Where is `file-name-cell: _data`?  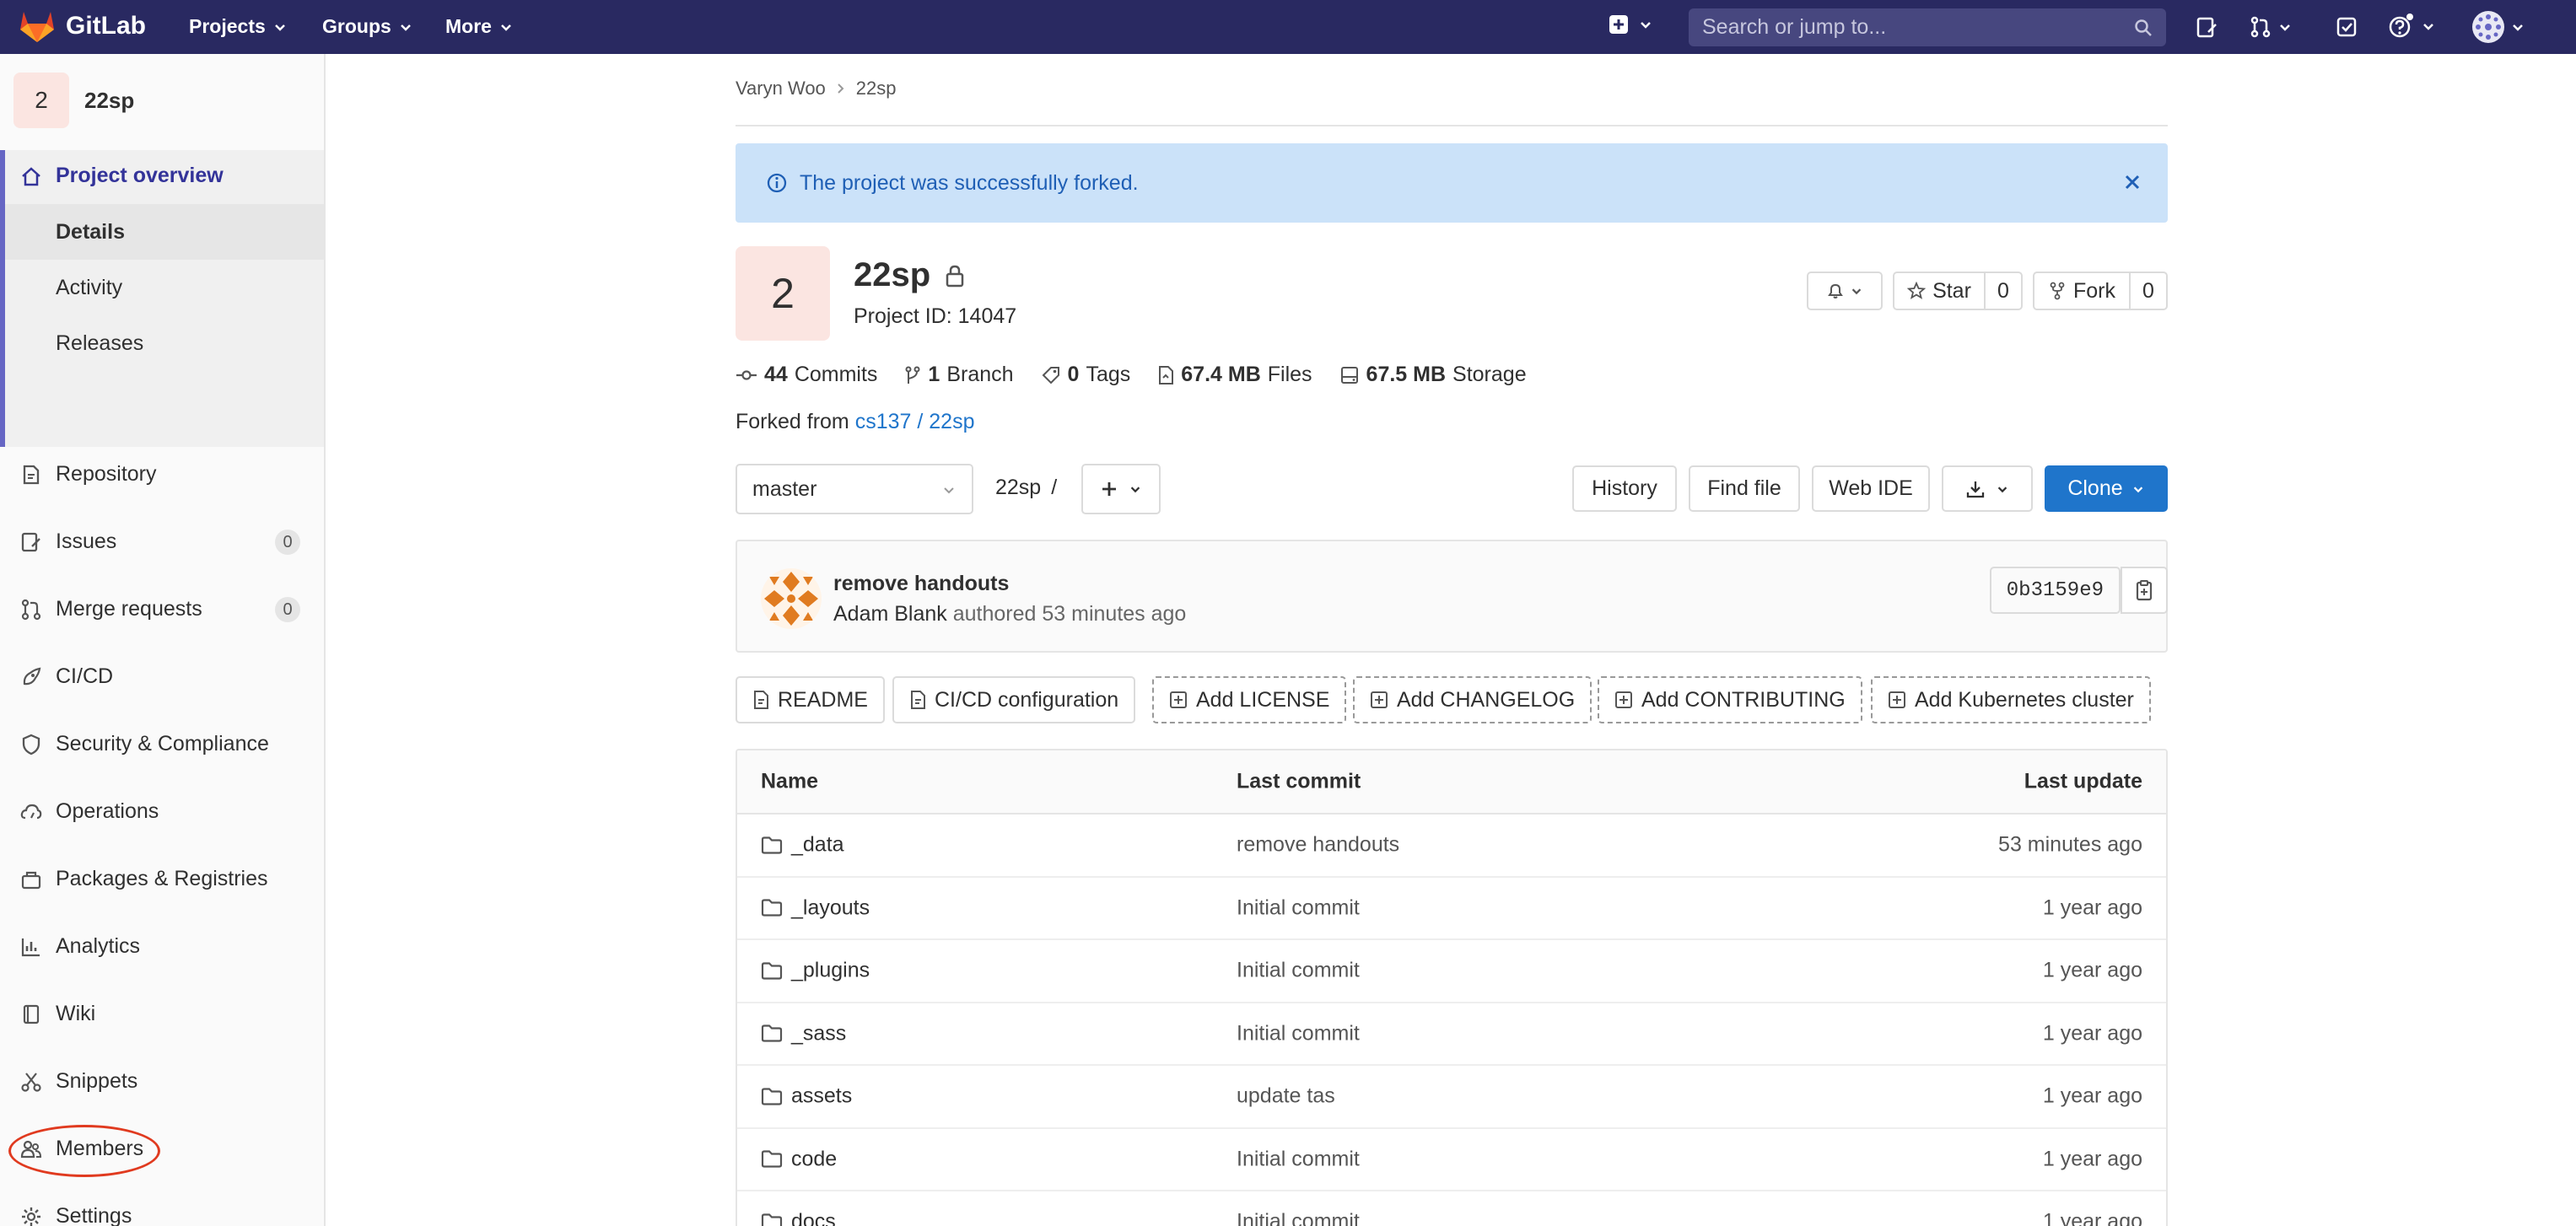
file-name-cell: _data is located at coordinates (802, 845).